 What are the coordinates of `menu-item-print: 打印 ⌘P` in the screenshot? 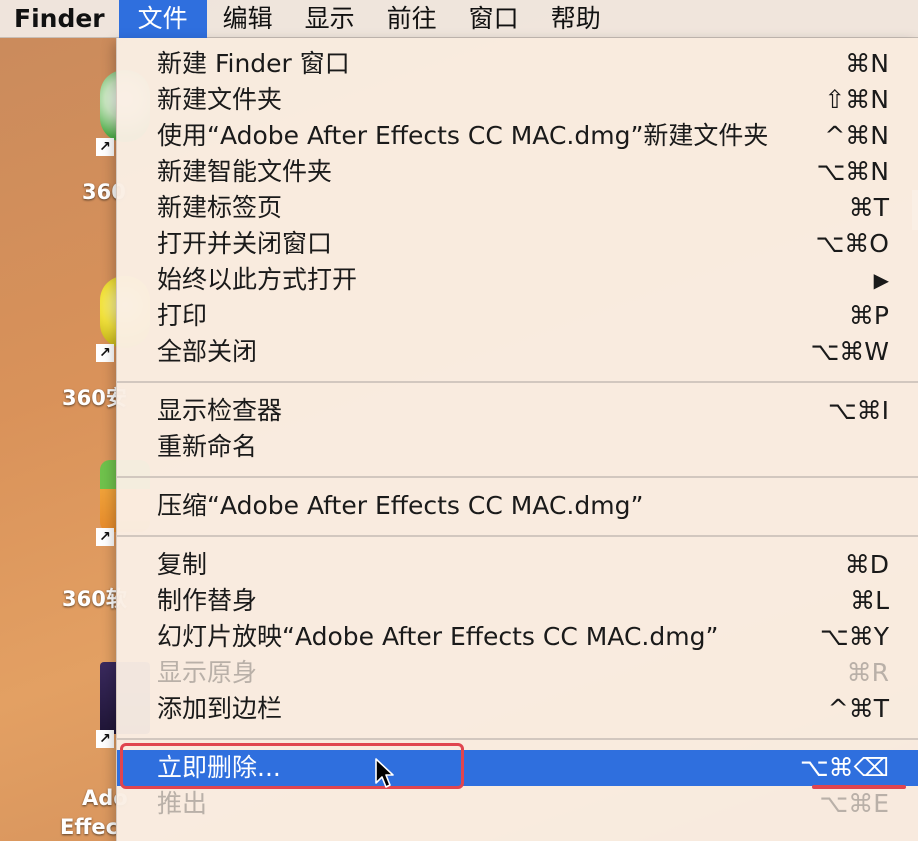 It's located at (517, 316).